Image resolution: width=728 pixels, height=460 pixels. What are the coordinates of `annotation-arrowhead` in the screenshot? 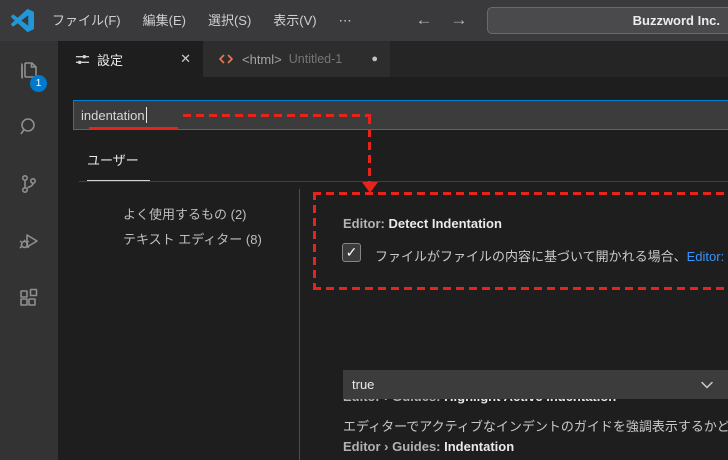 It's located at (370, 187).